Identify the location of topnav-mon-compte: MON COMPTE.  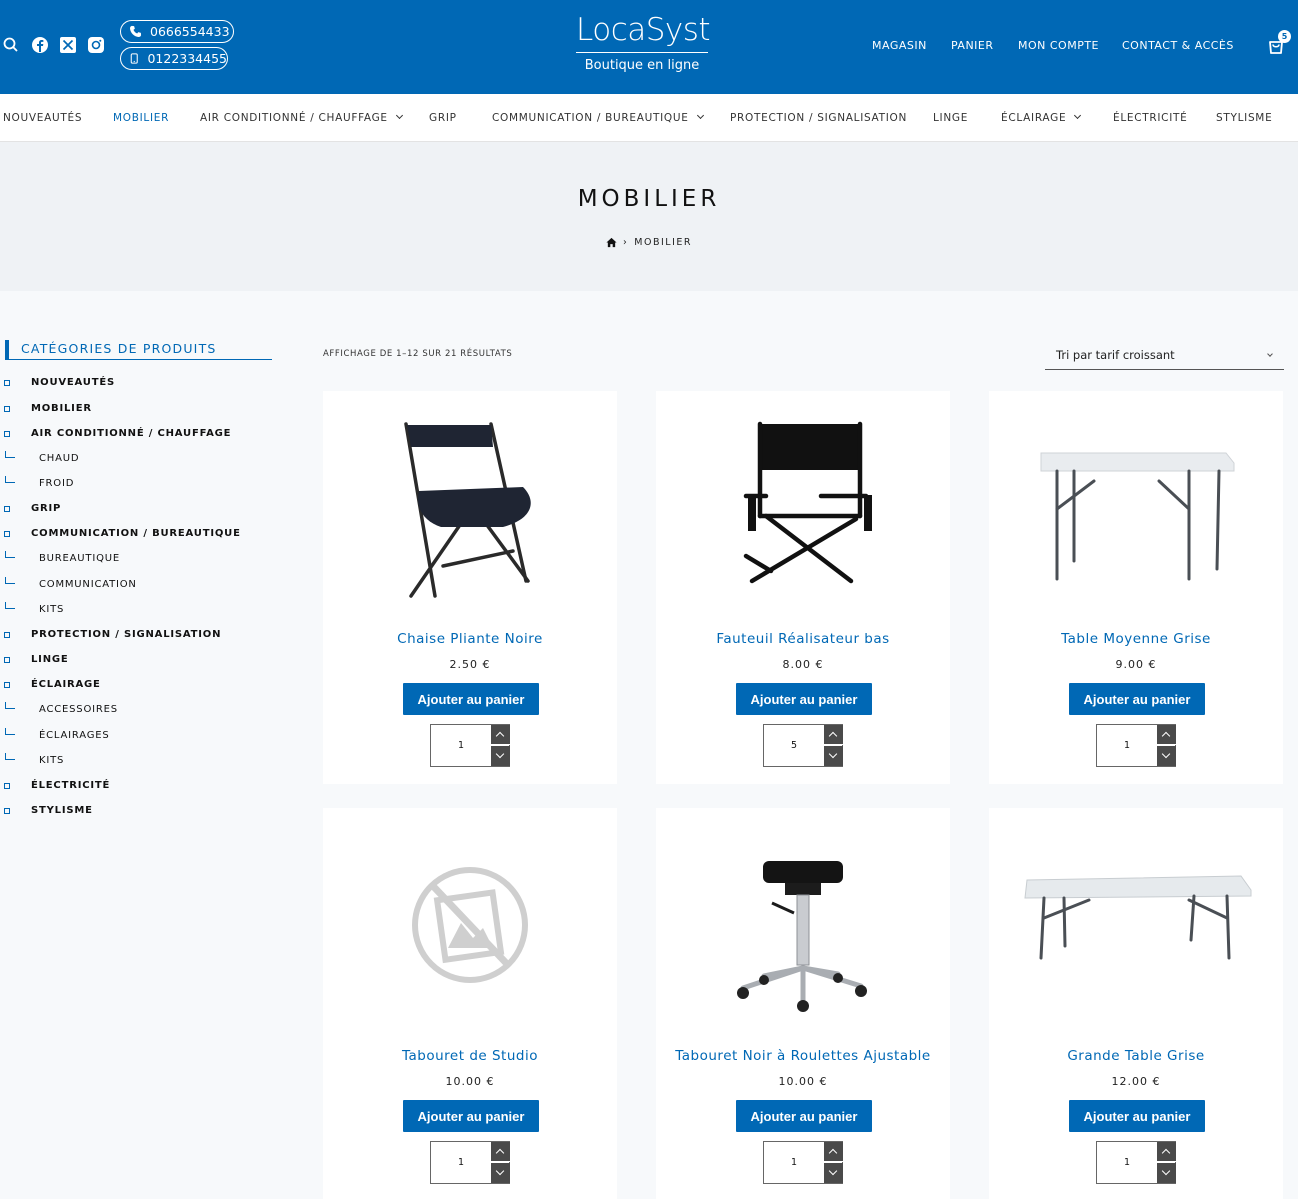
(1058, 45).